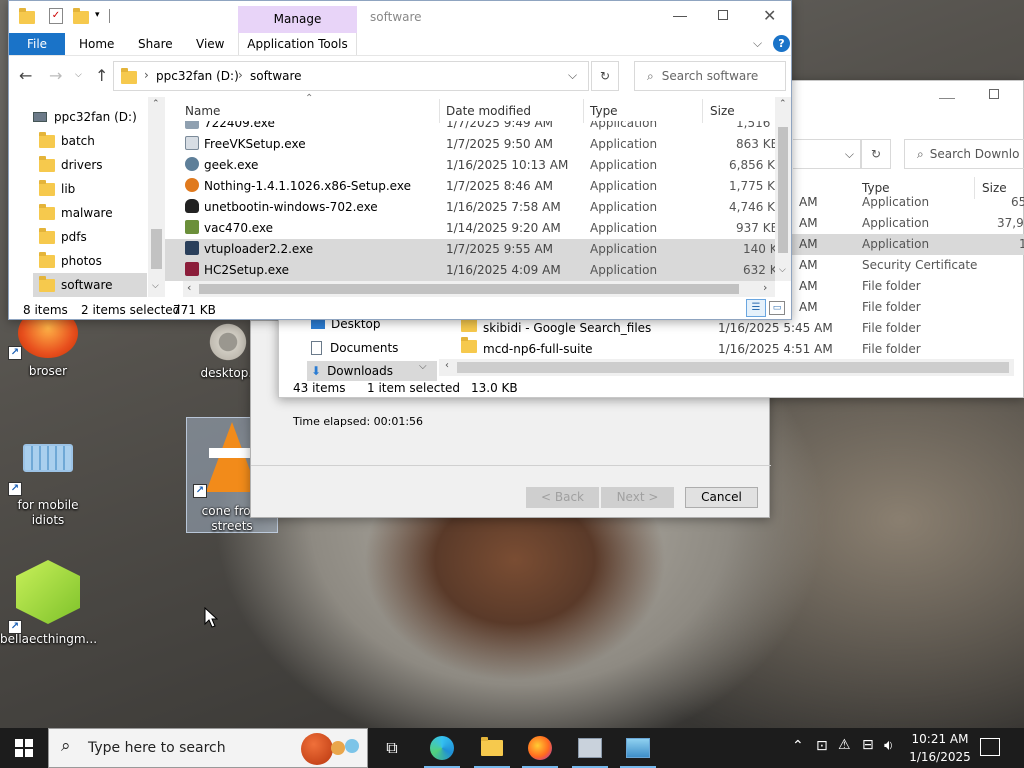 This screenshot has width=1024, height=768. What do you see at coordinates (637, 497) in the screenshot?
I see `next-button: Next >` at bounding box center [637, 497].